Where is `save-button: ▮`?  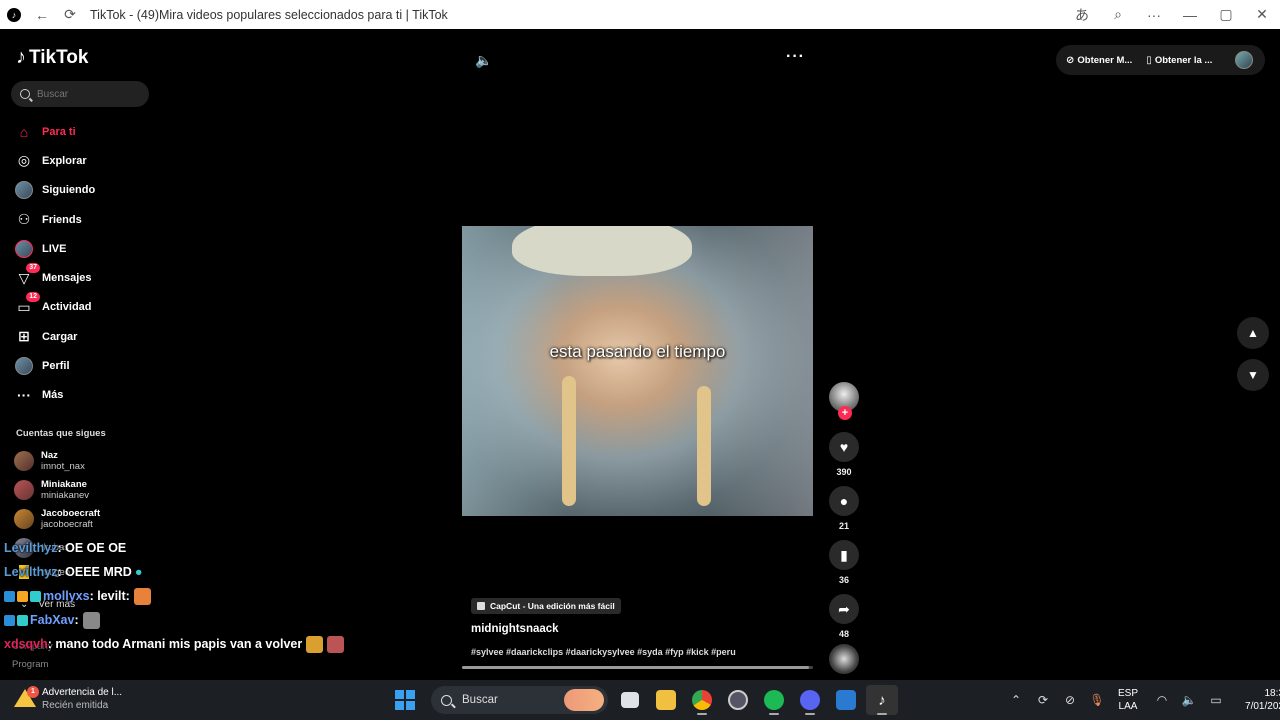
save-button: ▮ is located at coordinates (844, 555).